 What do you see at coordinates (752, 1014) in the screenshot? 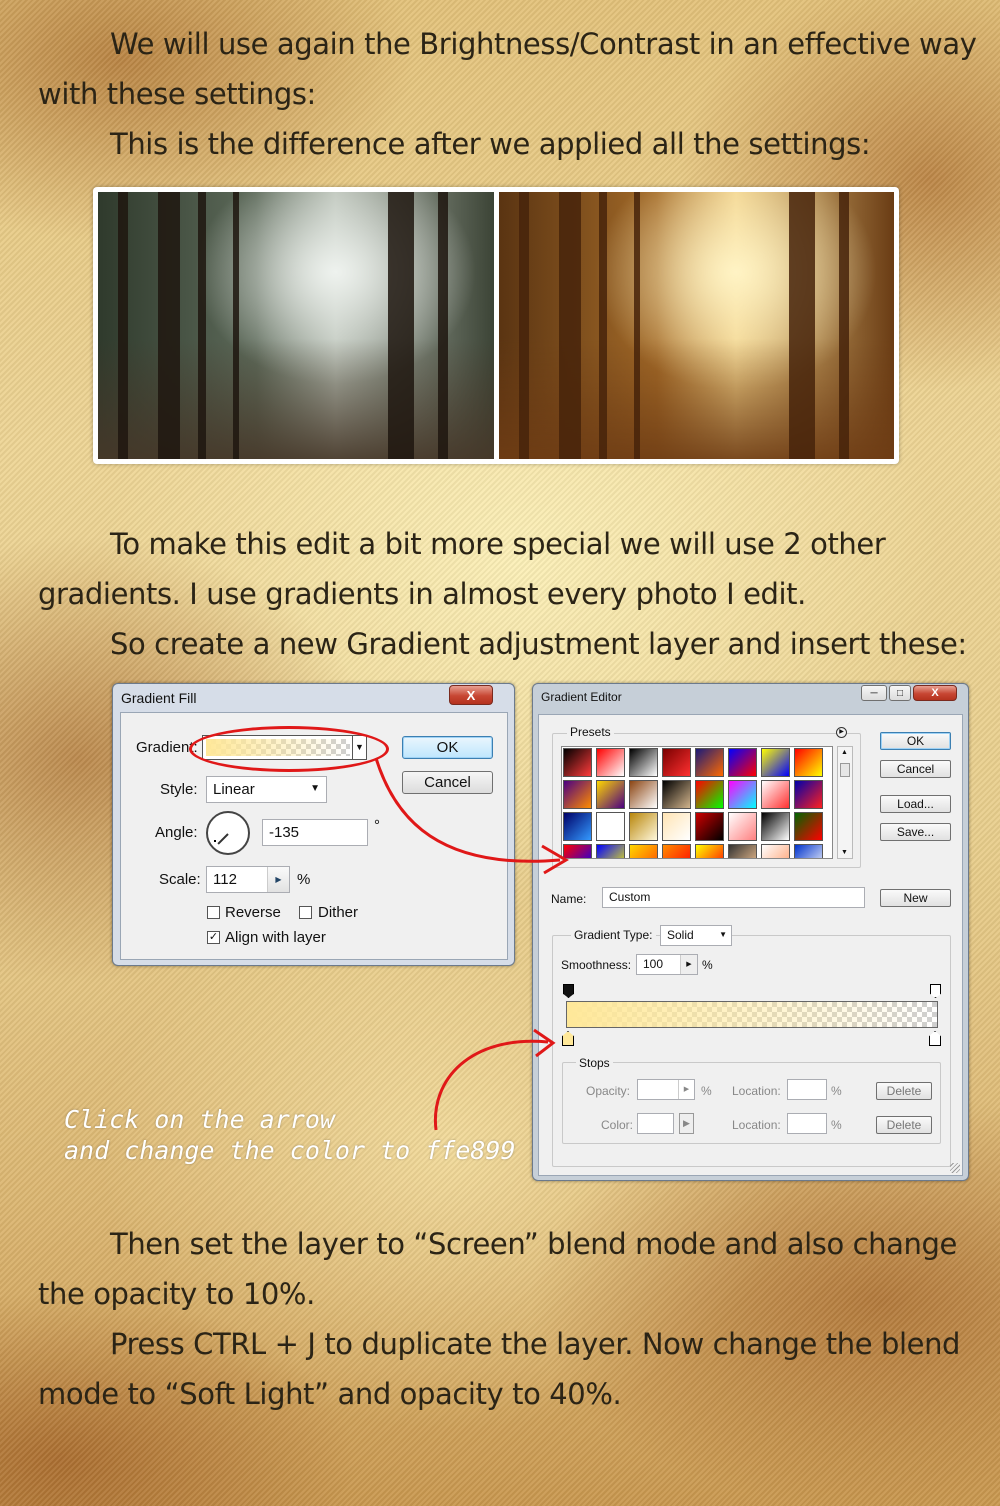
I see `gradient-bar` at bounding box center [752, 1014].